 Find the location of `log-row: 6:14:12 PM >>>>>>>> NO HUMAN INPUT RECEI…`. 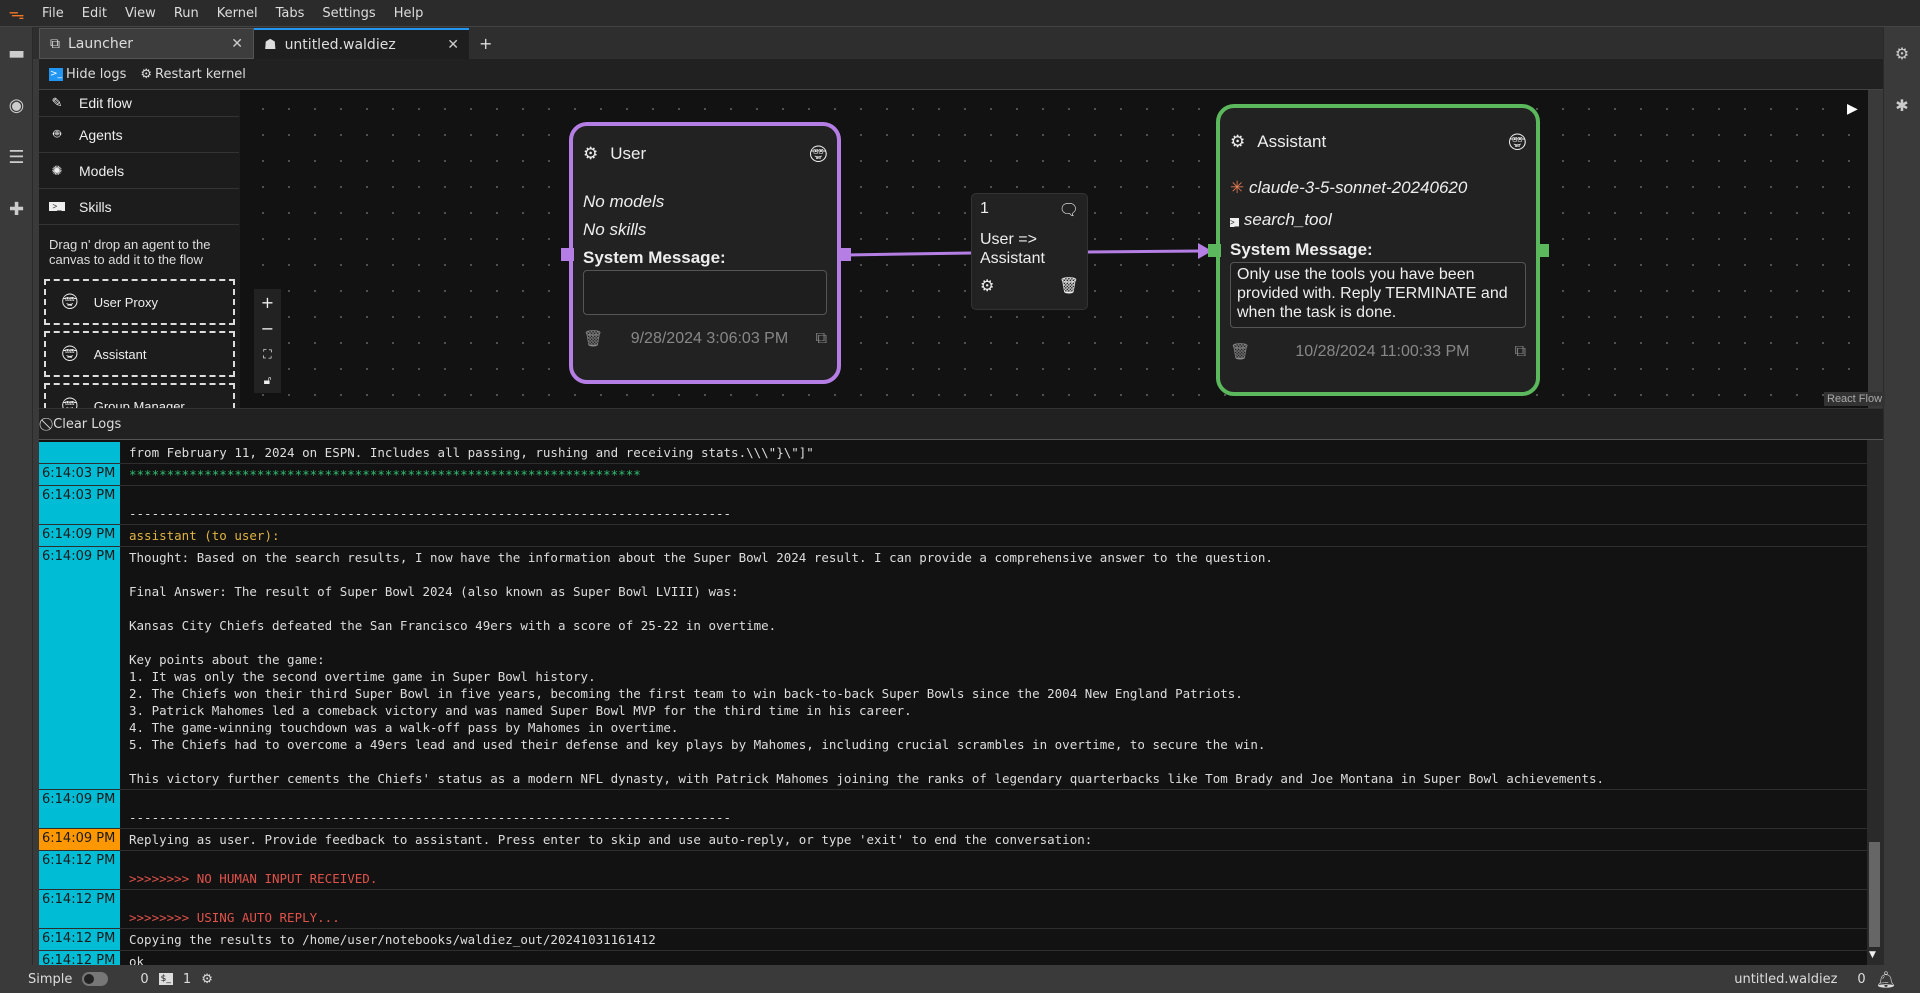

log-row: 6:14:12 PM >>>>>>>> NO HUMAN INPUT RECEI… is located at coordinates (953, 870).